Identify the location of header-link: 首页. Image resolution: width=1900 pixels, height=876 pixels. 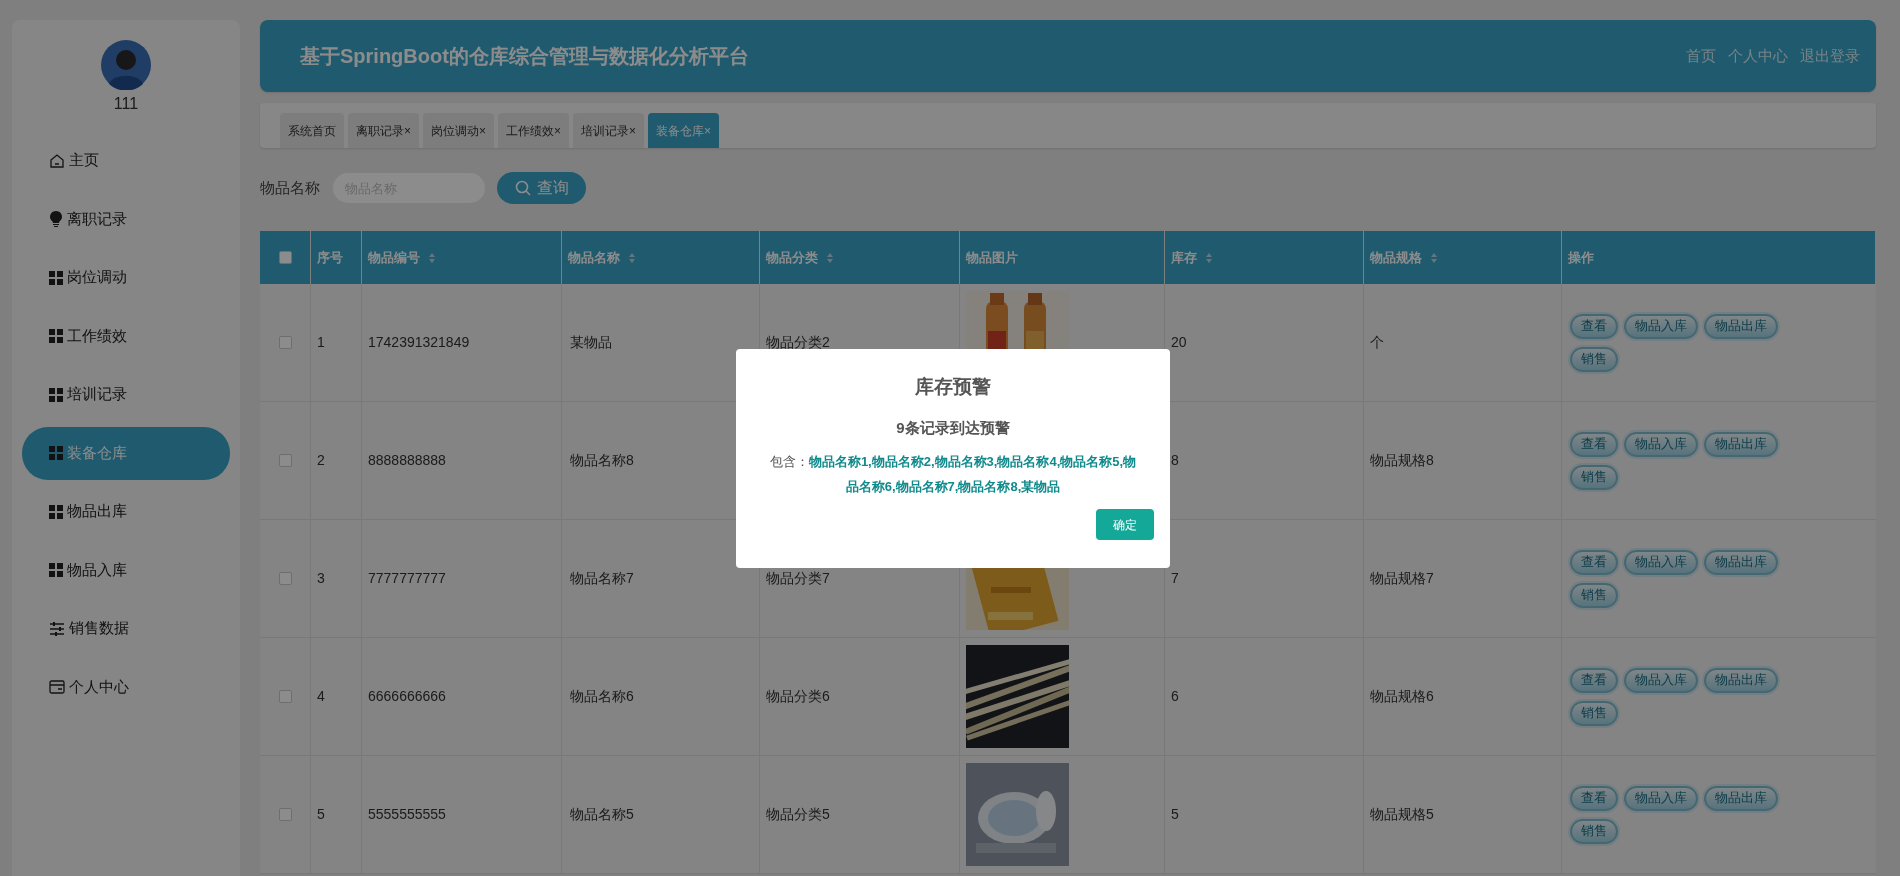
(1701, 56).